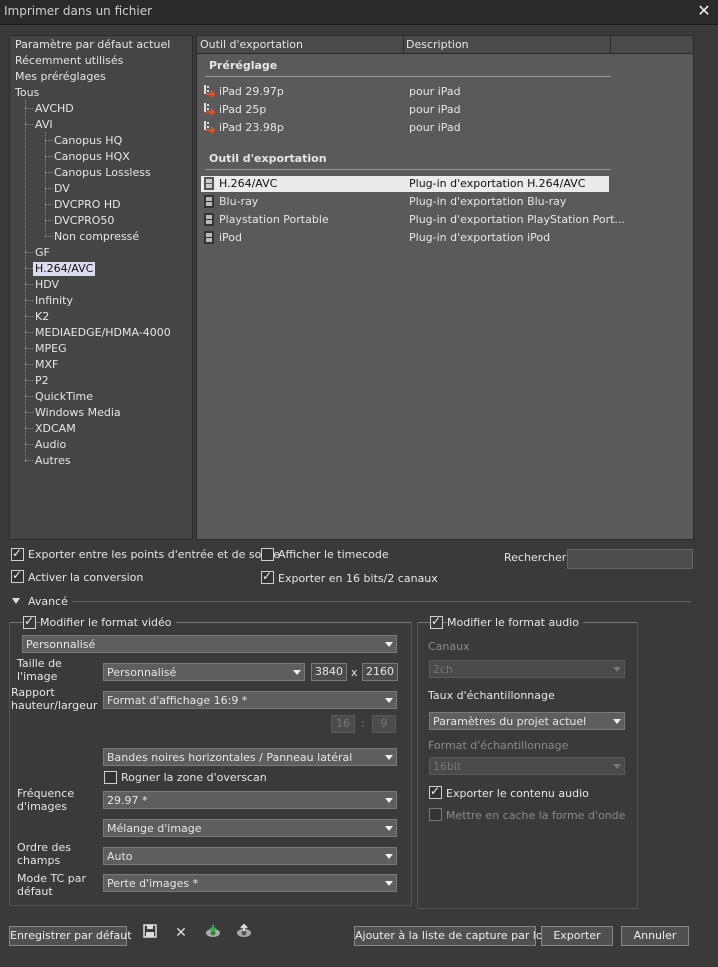 The image size is (718, 967). I want to click on preset-description: pour iPad, so click(435, 109).